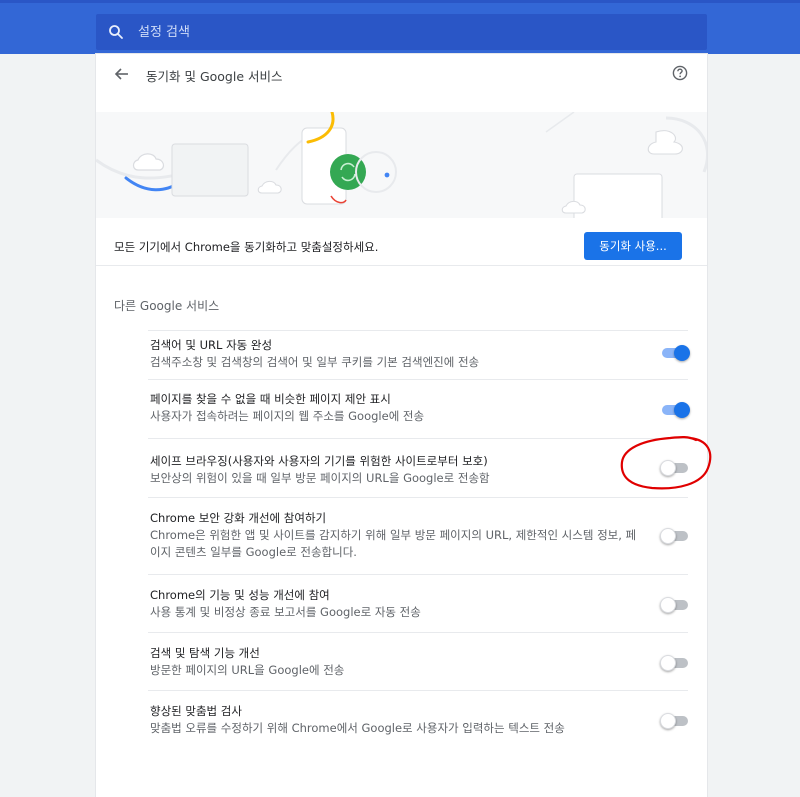  What do you see at coordinates (408, 32) in the screenshot?
I see `search-input` at bounding box center [408, 32].